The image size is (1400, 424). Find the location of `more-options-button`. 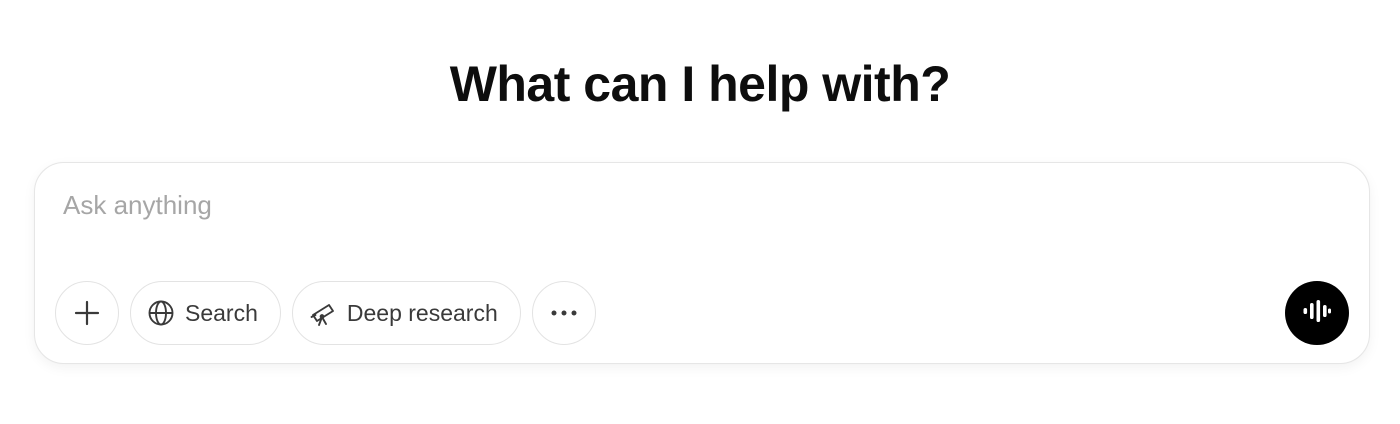

more-options-button is located at coordinates (563, 313).